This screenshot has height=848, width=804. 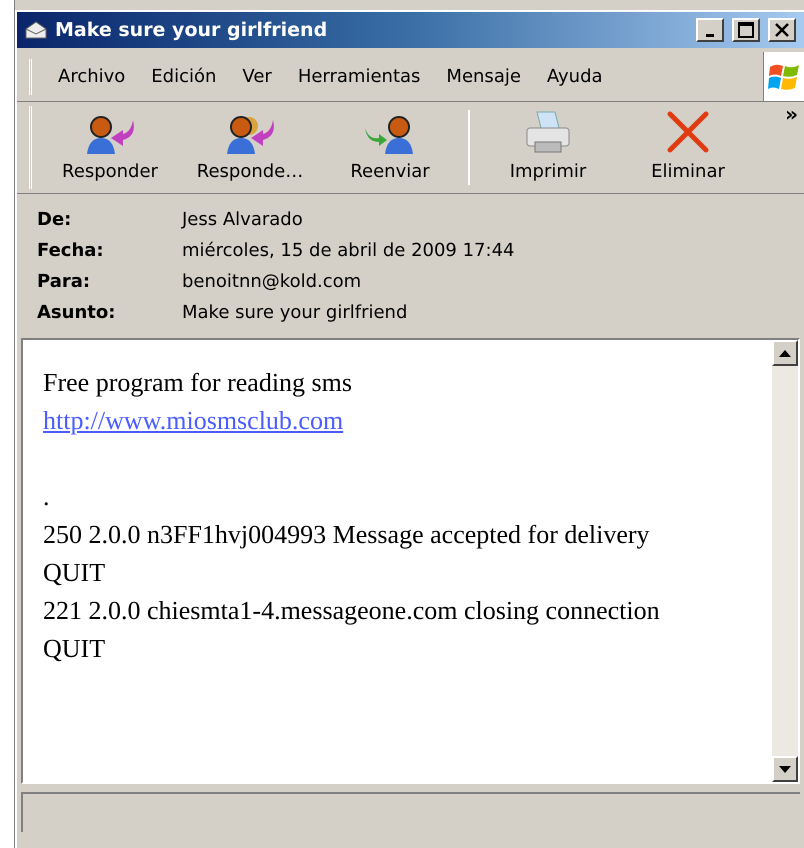 What do you see at coordinates (295, 313) in the screenshot?
I see `header-value: Make sure your girlfriend` at bounding box center [295, 313].